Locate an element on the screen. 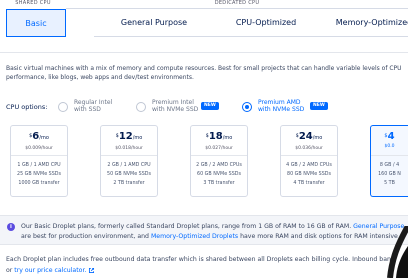 This screenshot has width=408, height=278. price-calculator-link: try our price calculator. is located at coordinates (50, 270).